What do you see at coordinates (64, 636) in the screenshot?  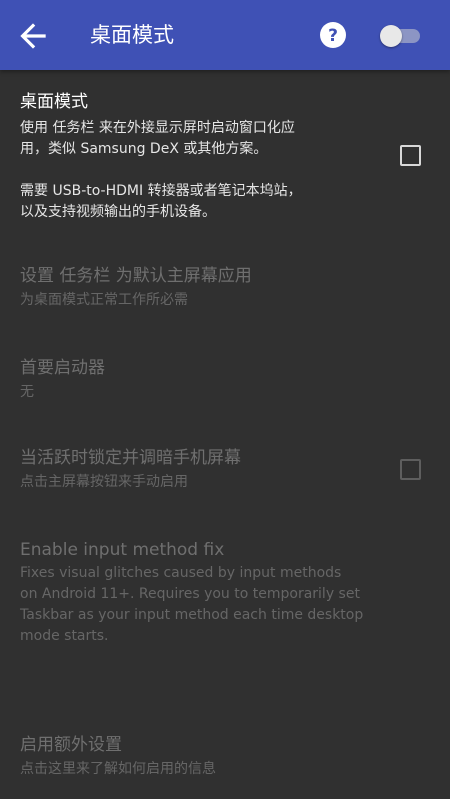 I see `pref-summary-line: mode starts.` at bounding box center [64, 636].